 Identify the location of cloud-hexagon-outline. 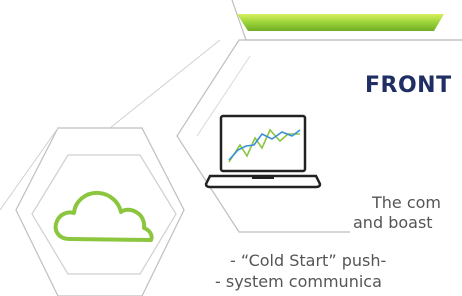
(104, 214).